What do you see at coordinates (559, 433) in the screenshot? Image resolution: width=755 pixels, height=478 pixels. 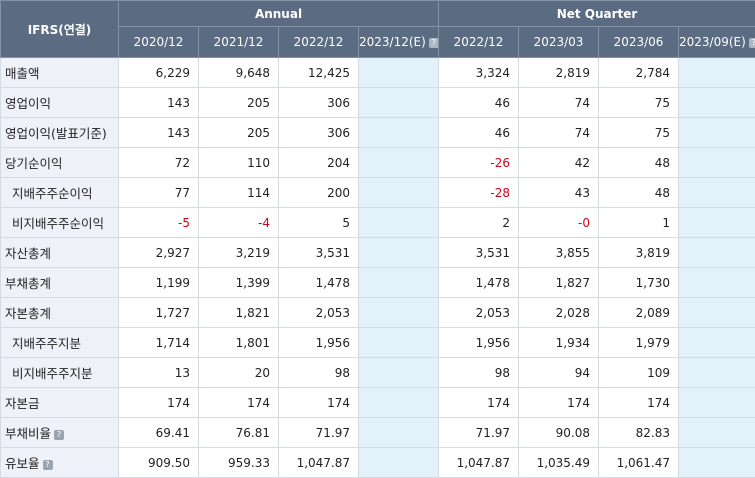 I see `value-cell: 90.08` at bounding box center [559, 433].